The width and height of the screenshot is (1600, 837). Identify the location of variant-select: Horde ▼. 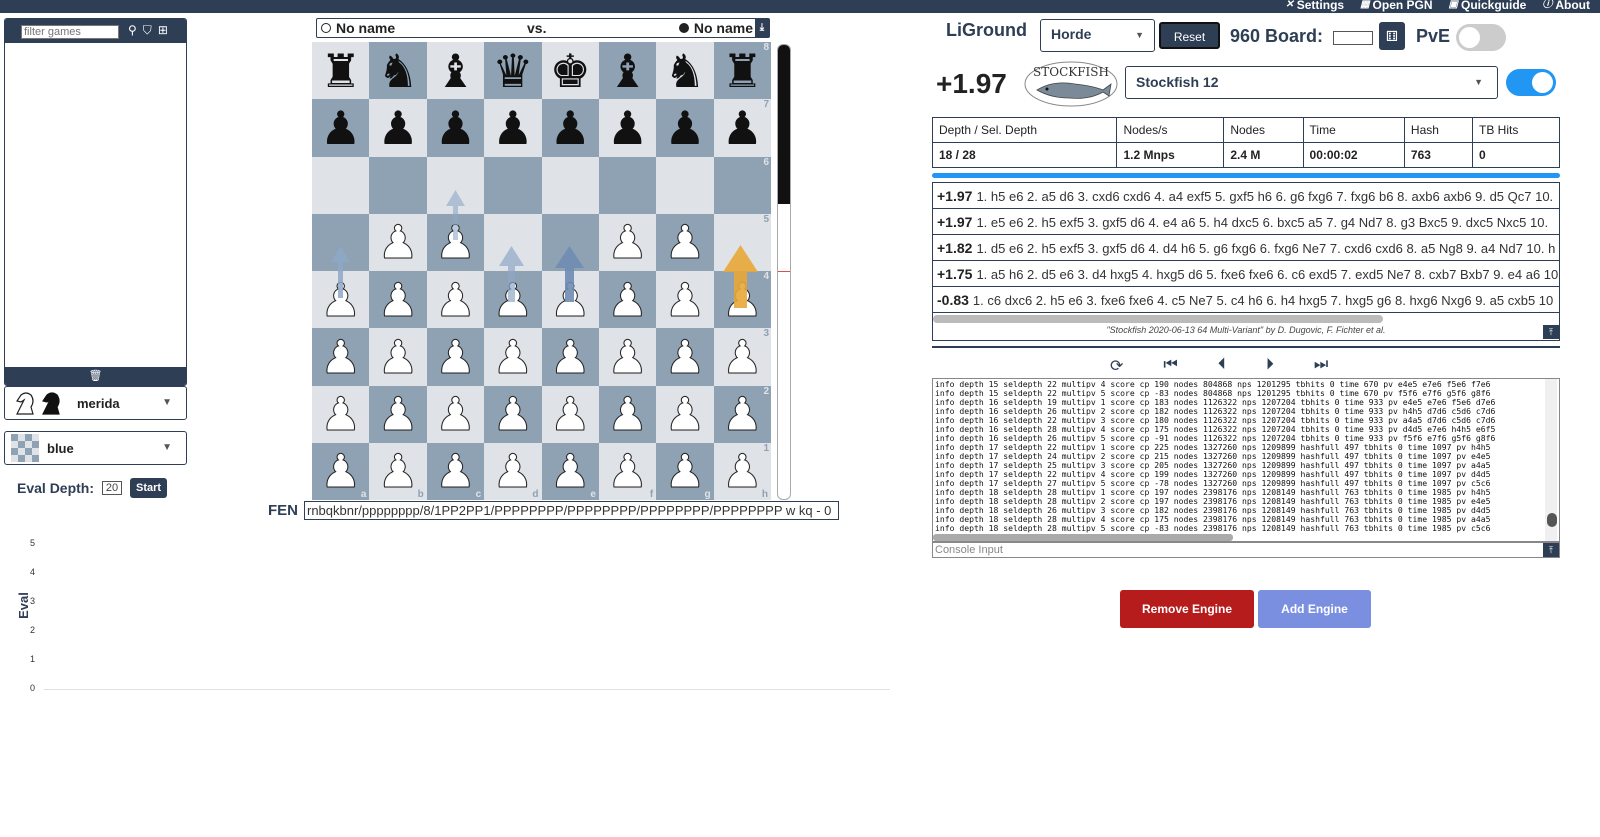
(1097, 35).